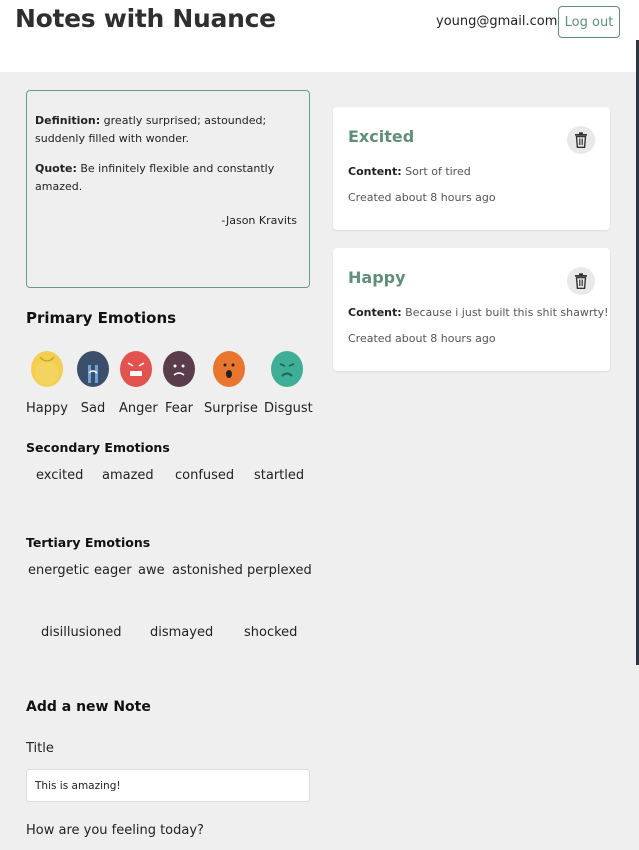  I want to click on tertiary-emotion: eager, so click(113, 570).